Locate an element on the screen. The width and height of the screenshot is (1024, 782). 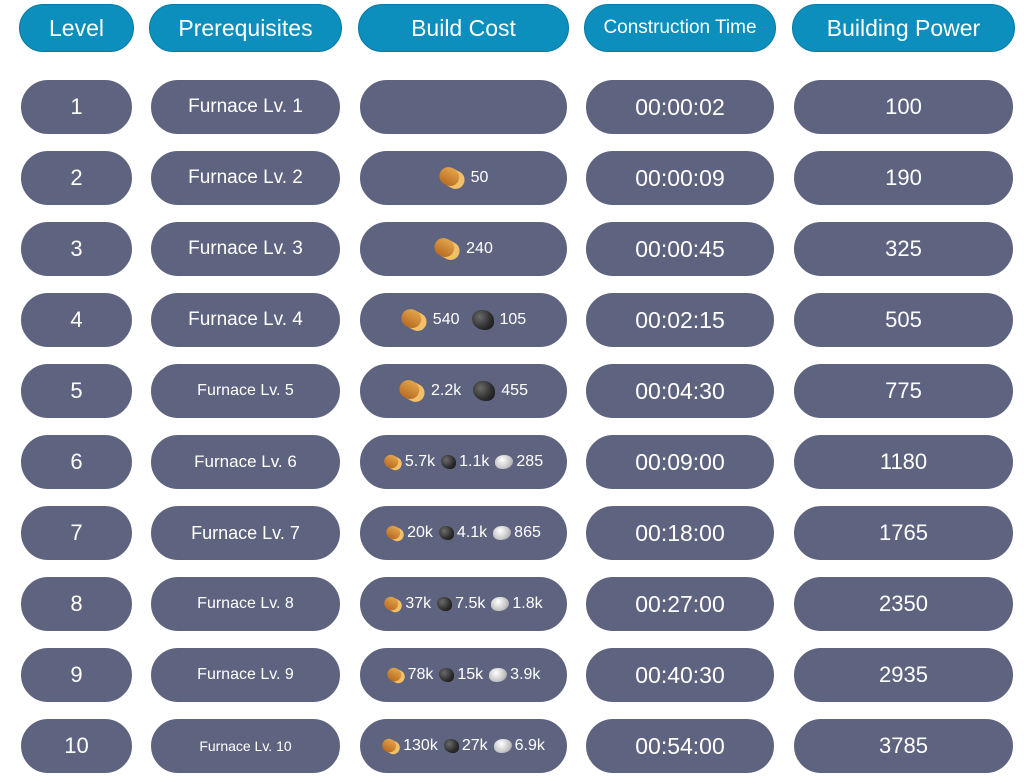
level-cell: 3 is located at coordinates (76, 249).